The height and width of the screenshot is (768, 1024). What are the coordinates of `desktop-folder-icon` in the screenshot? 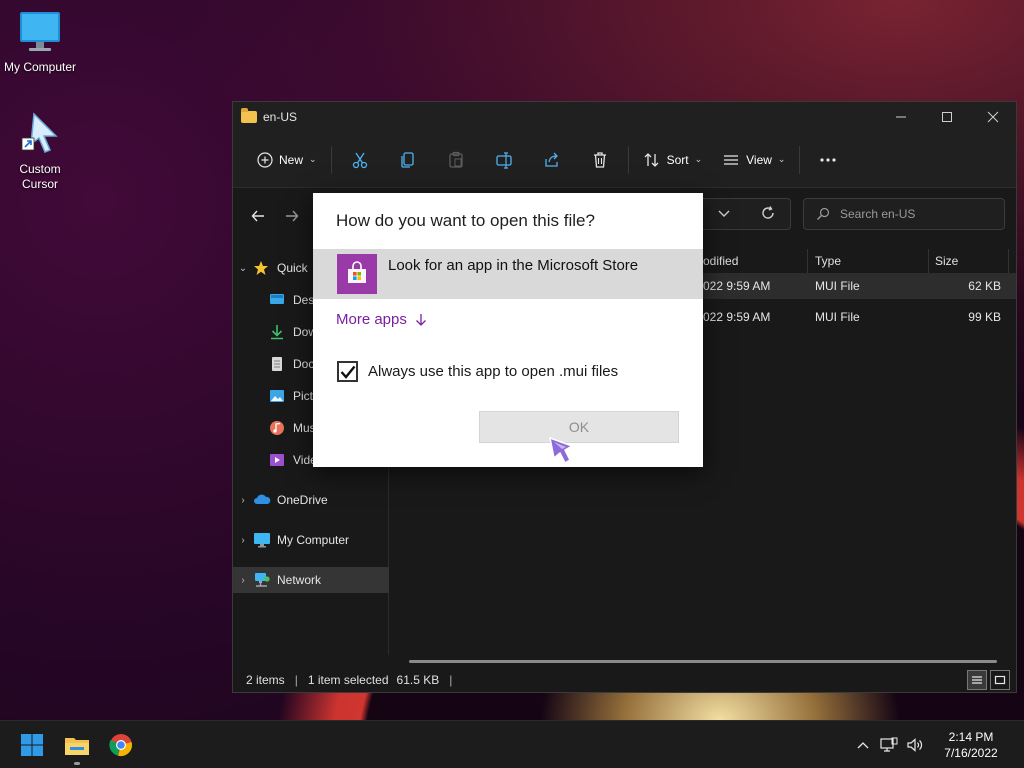 It's located at (278, 300).